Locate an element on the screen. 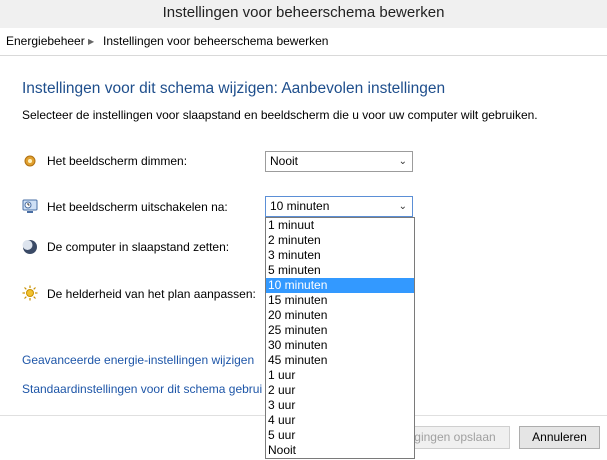 The image size is (607, 460). dropdown-option: 30 minuten is located at coordinates (340, 345).